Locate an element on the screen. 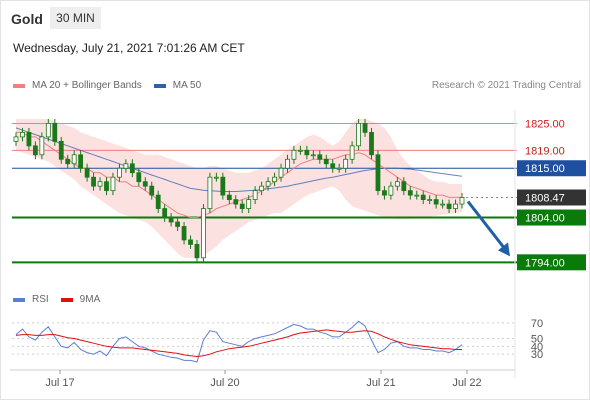 Image resolution: width=590 pixels, height=400 pixels. x-tick-label-Jul 22: Jul 22 is located at coordinates (466, 383).